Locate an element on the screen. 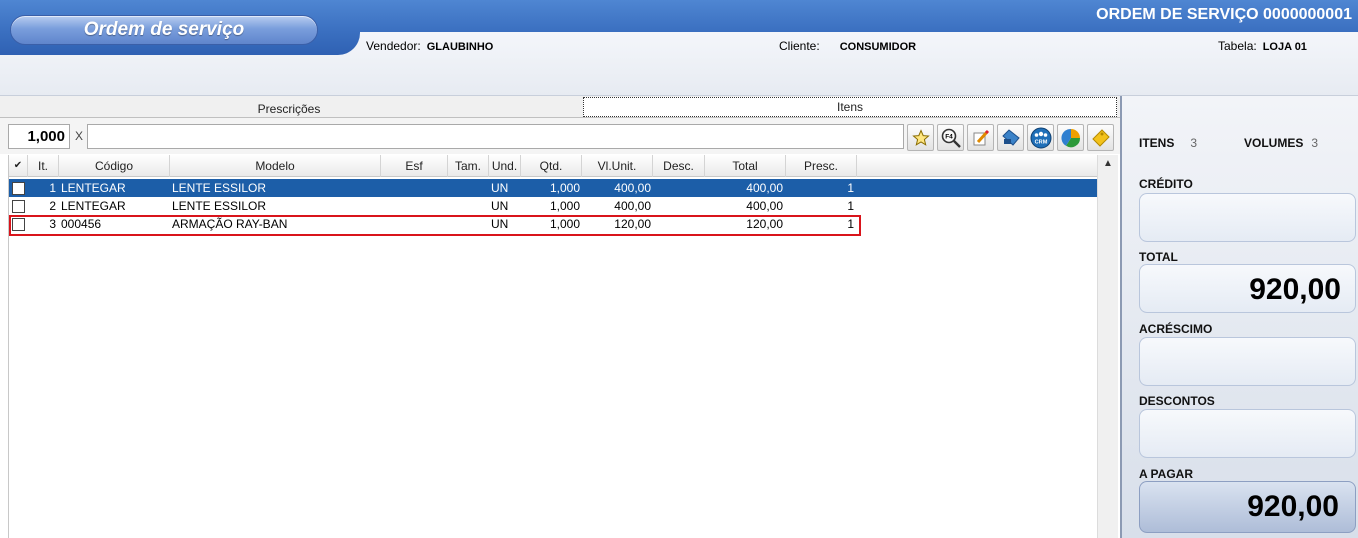 Image resolution: width=1358 pixels, height=538 pixels. quantity-field: 1,000 is located at coordinates (39, 136).